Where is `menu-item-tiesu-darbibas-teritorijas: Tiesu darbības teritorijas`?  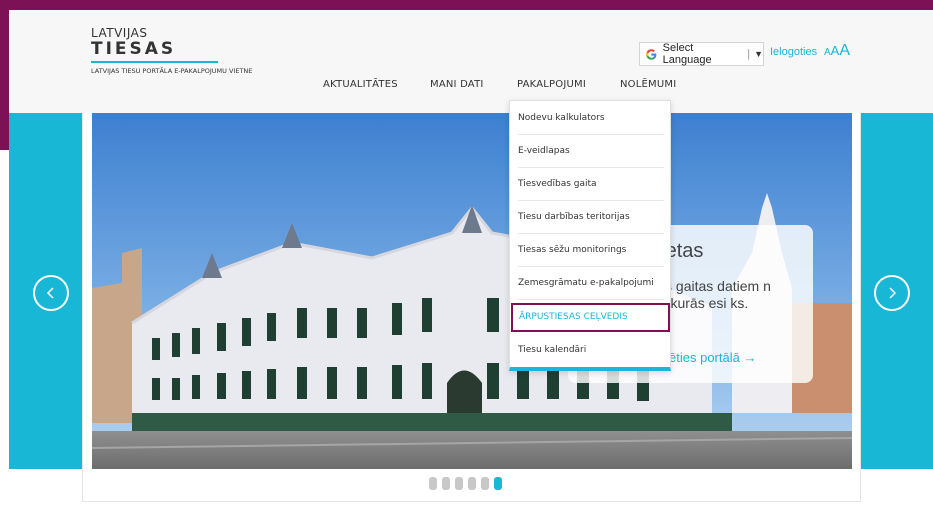
menu-item-tiesu-darbibas-teritorijas: Tiesu darbības teritorijas is located at coordinates (591, 217).